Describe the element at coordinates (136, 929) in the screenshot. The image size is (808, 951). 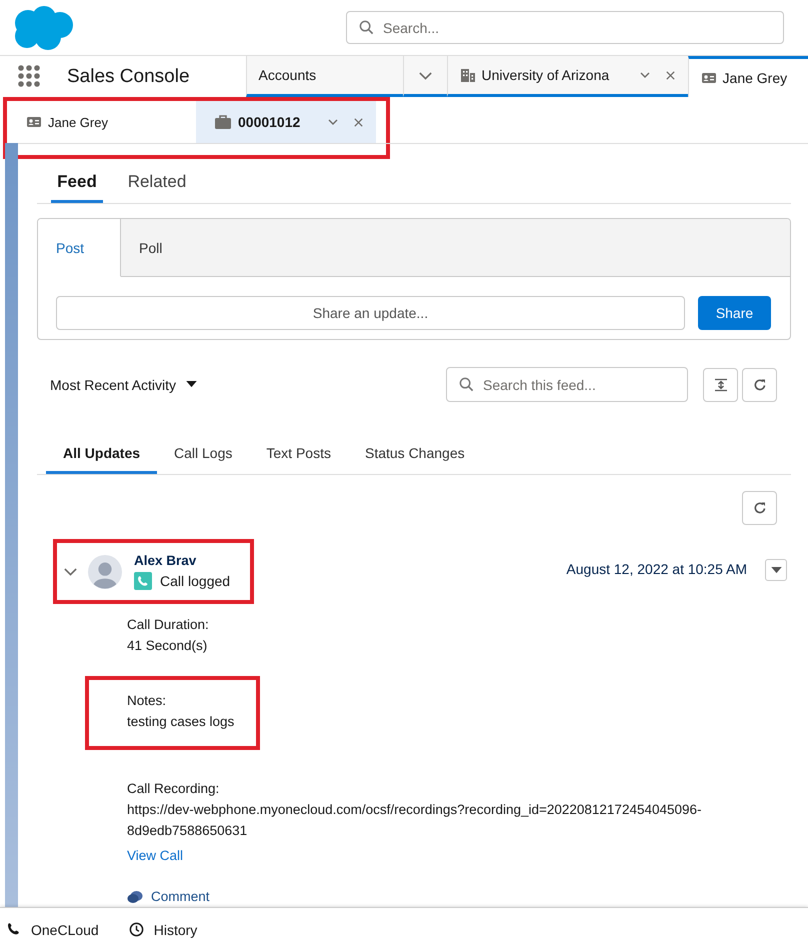
I see `clock-icon` at that location.